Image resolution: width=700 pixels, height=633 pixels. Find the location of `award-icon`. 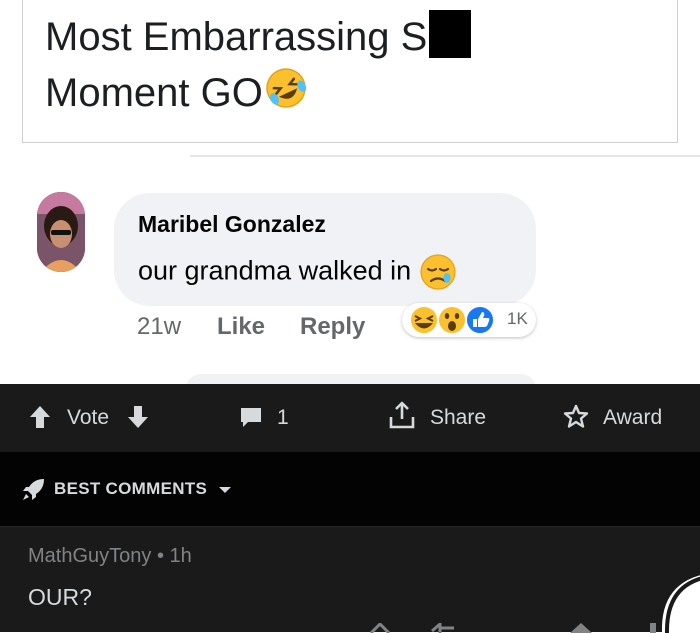

award-icon is located at coordinates (576, 416).